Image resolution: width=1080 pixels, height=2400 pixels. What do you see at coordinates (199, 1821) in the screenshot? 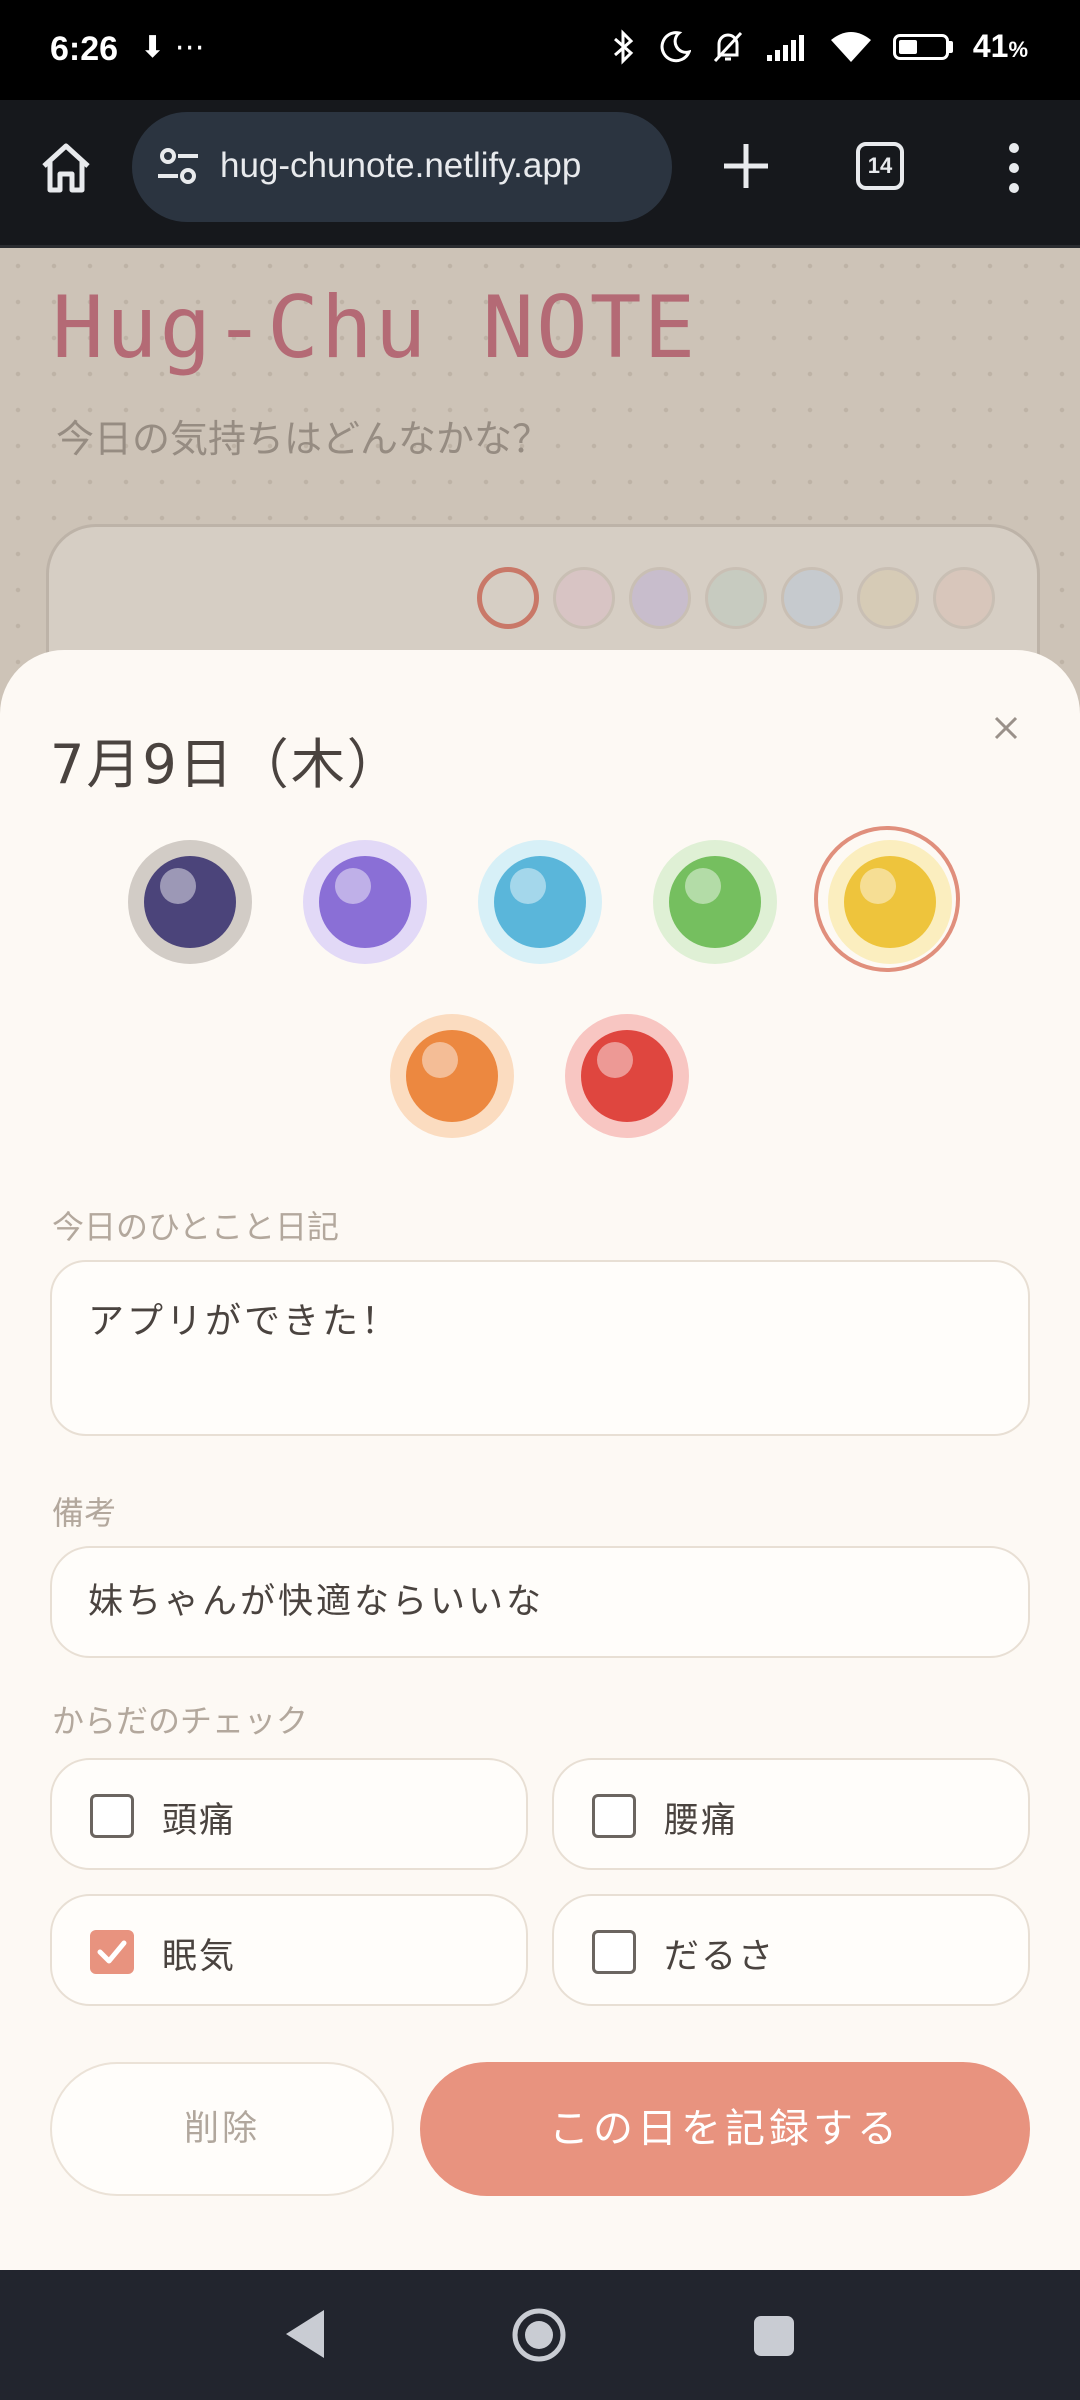
I see `check-label: 頭痛` at bounding box center [199, 1821].